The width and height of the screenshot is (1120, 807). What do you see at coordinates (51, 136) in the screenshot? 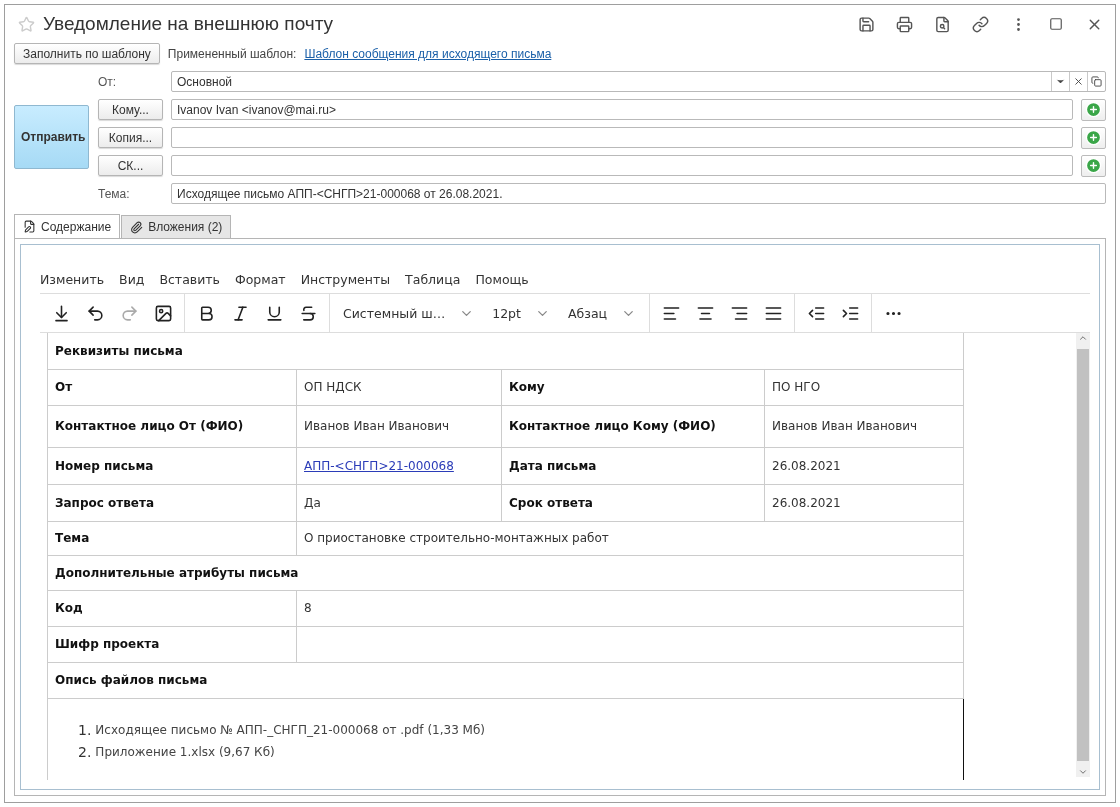
I see `send-button: Отправить` at bounding box center [51, 136].